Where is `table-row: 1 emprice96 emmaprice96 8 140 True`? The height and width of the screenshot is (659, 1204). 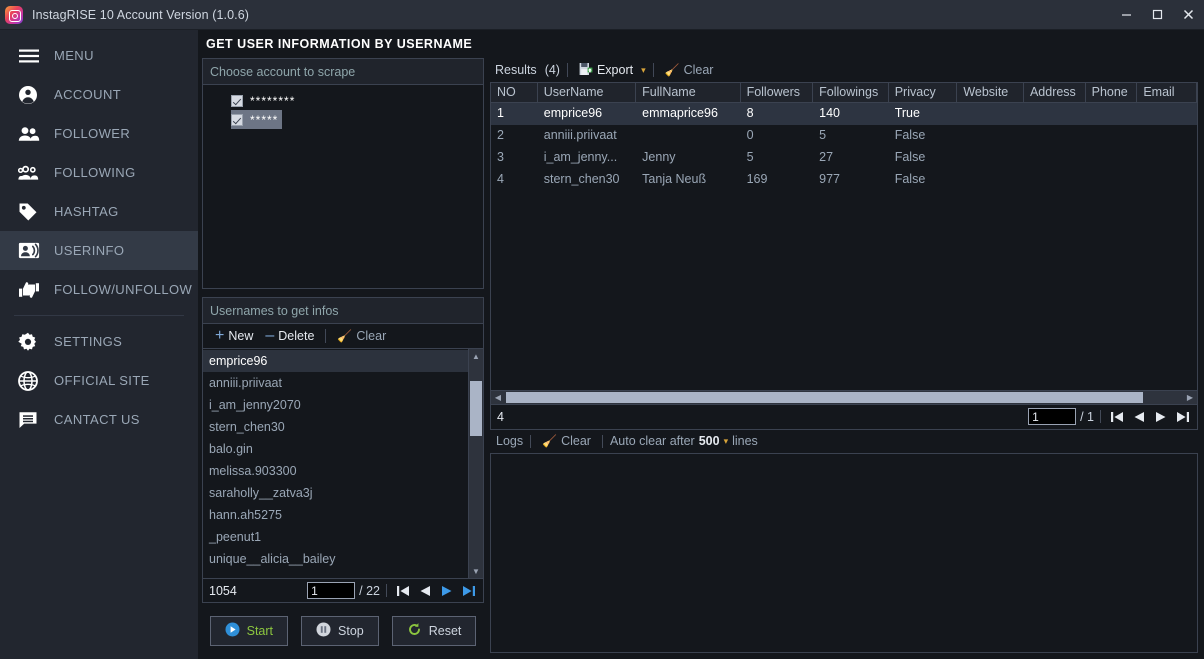
table-row: 1 emprice96 emmaprice96 8 140 True is located at coordinates (844, 114).